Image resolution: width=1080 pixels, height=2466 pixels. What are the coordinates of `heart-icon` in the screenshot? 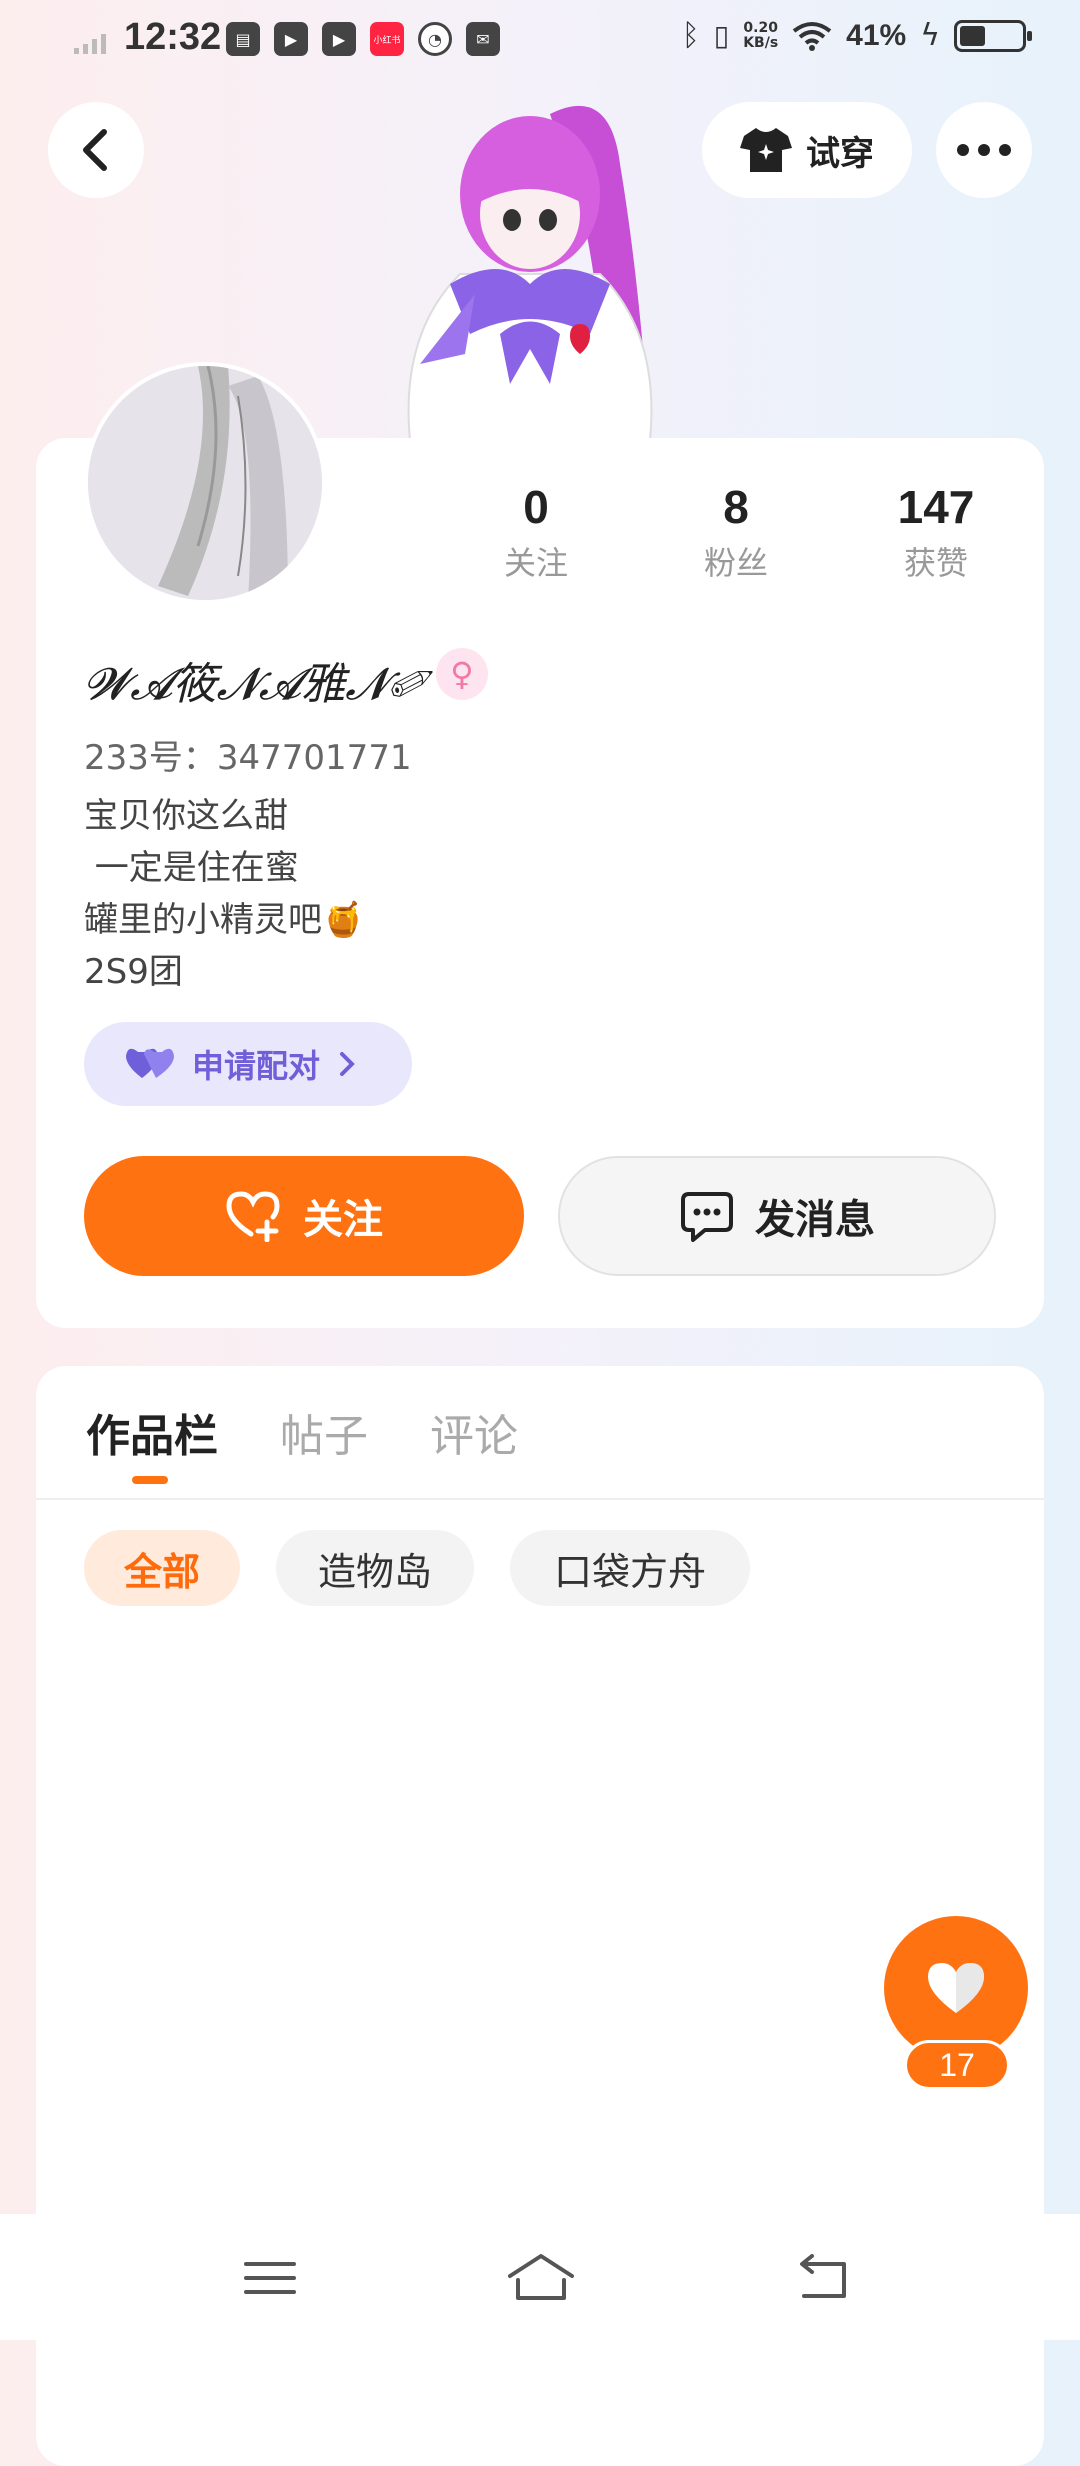 It's located at (956, 1988).